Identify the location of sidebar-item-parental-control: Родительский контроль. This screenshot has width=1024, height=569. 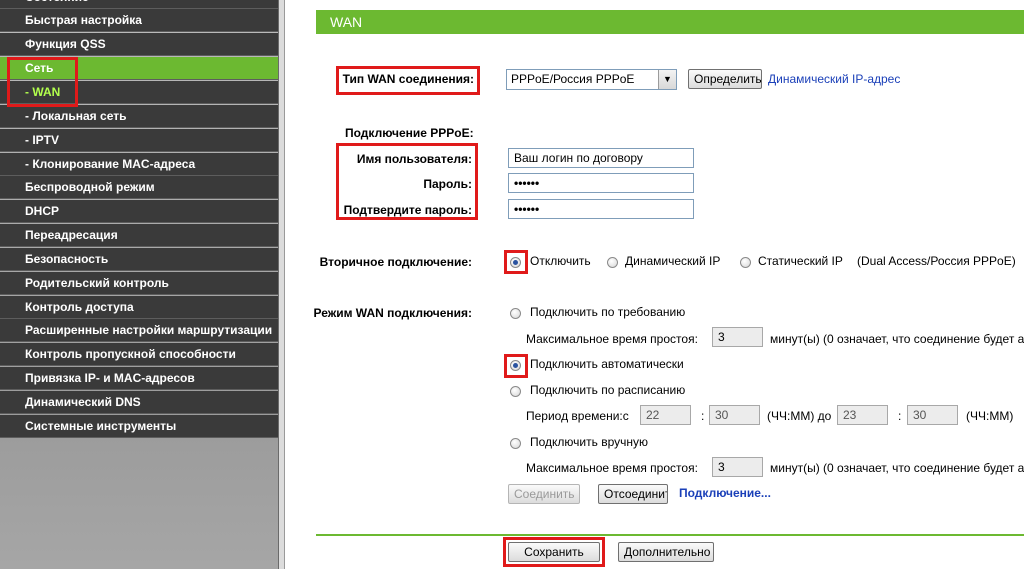
(139, 283).